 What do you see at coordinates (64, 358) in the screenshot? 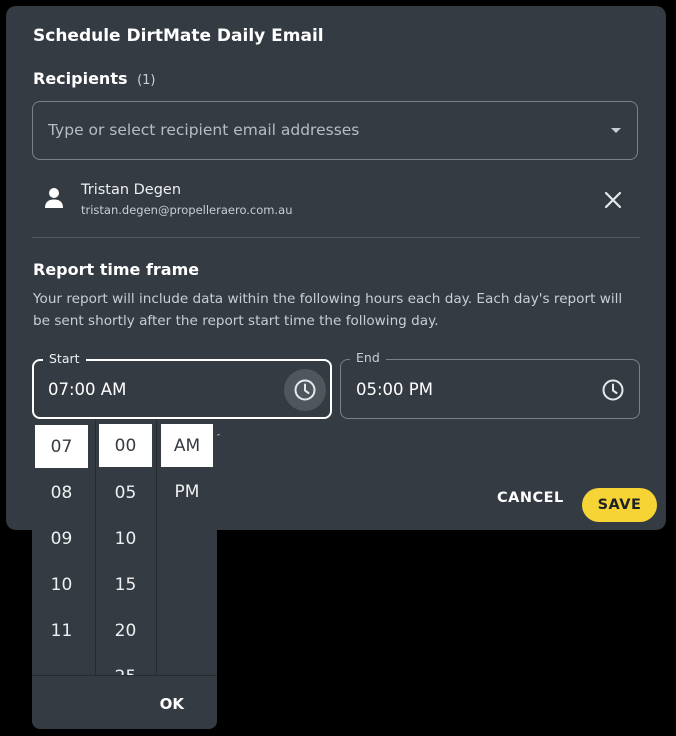
I see `start-time-label: Start` at bounding box center [64, 358].